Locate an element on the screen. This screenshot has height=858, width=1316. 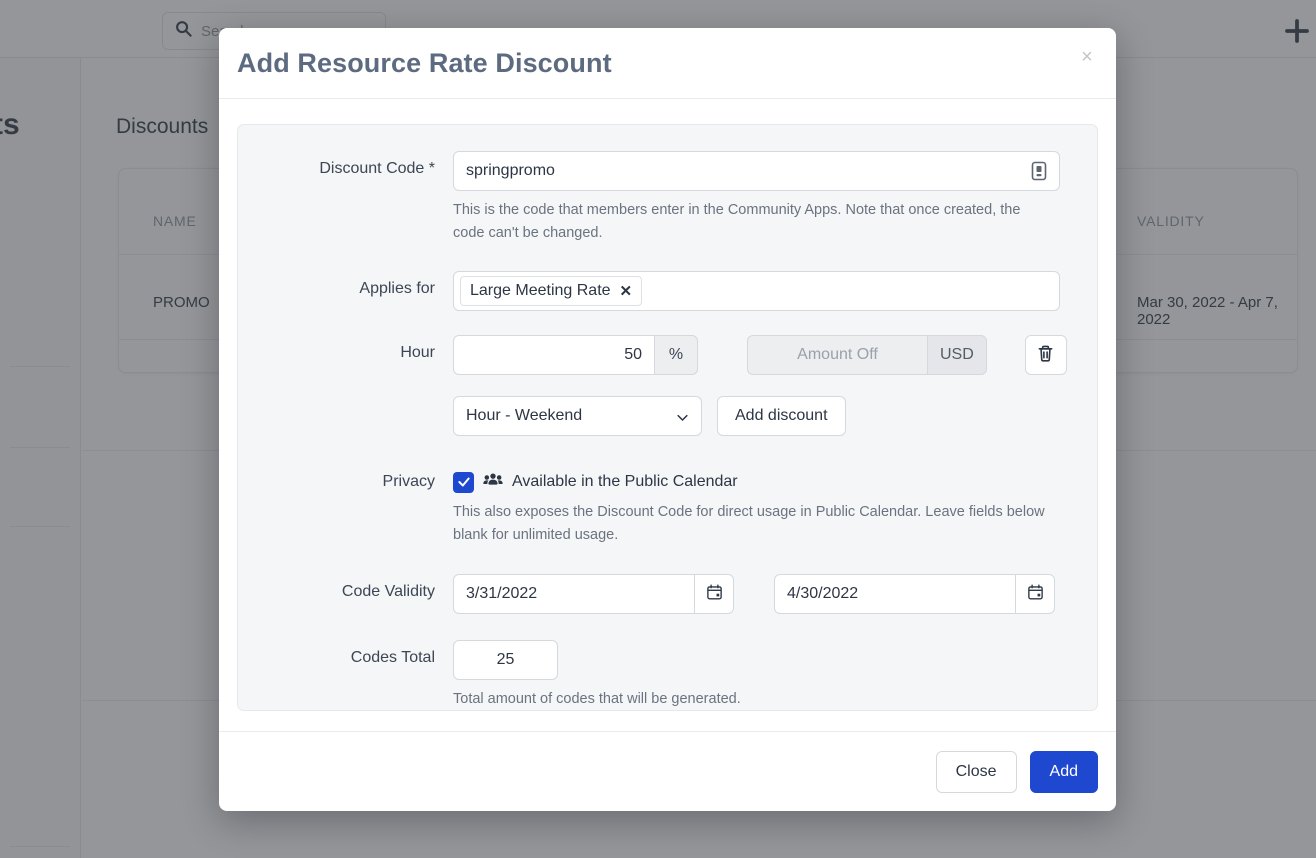
applies-for-label: Applies for is located at coordinates (397, 288).